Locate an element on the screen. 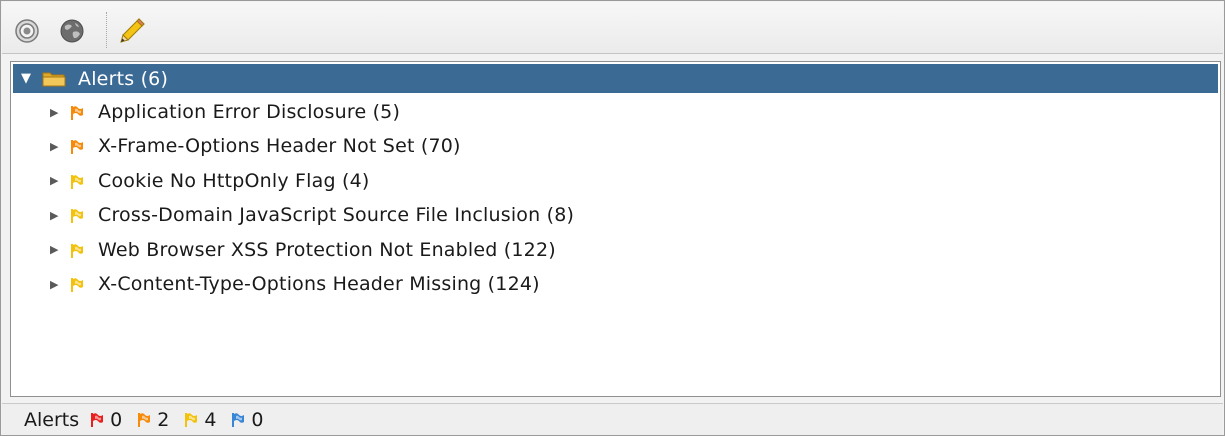  status-count-value: 2 is located at coordinates (163, 419).